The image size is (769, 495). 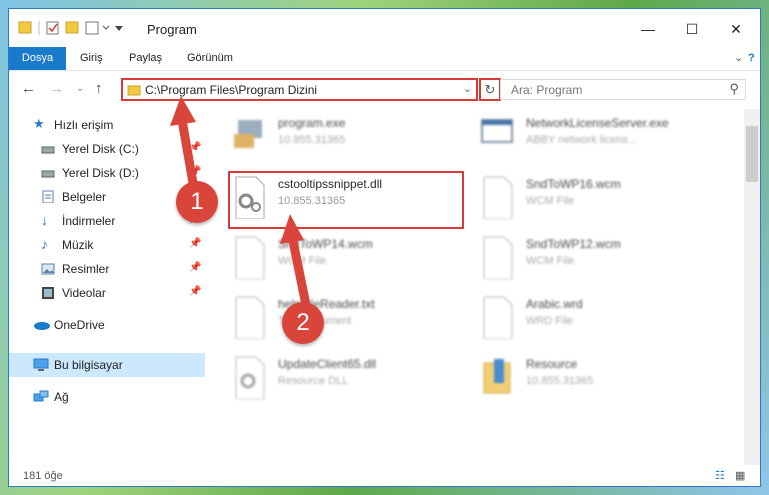 What do you see at coordinates (605, 321) in the screenshot?
I see `list-item: Arabic.wrd WRD File` at bounding box center [605, 321].